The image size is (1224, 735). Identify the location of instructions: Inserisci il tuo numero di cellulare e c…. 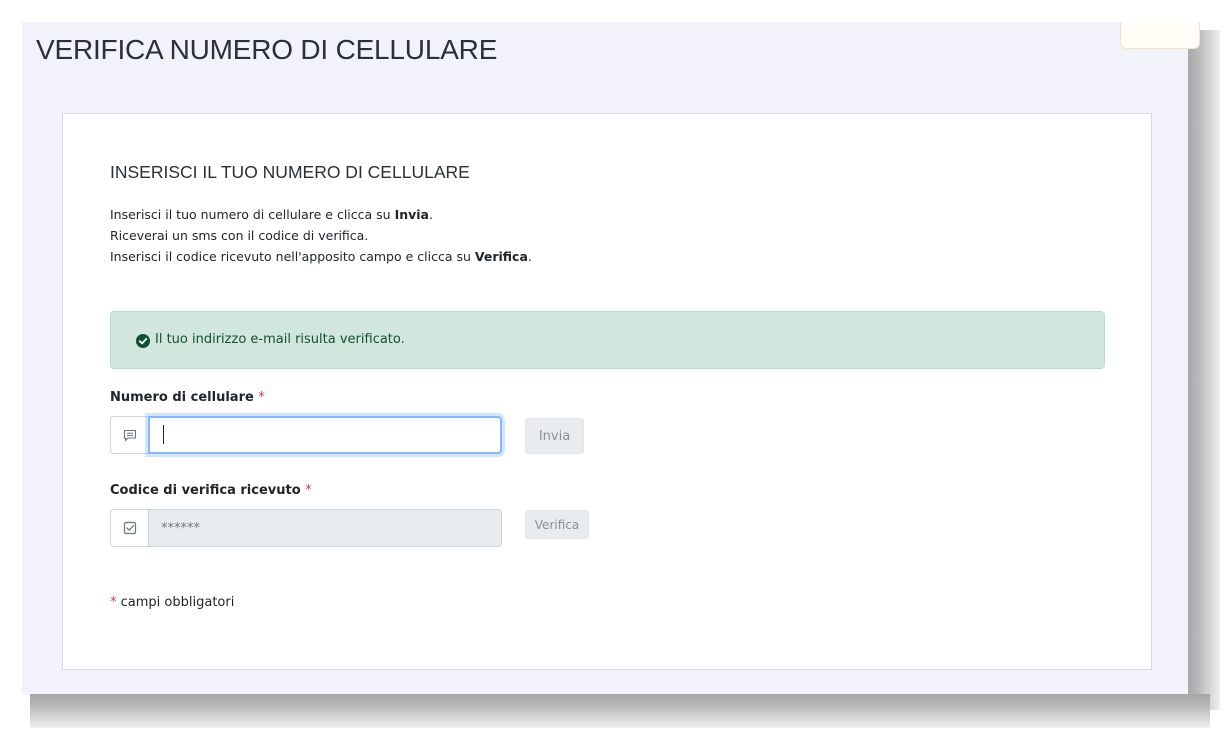
(321, 235).